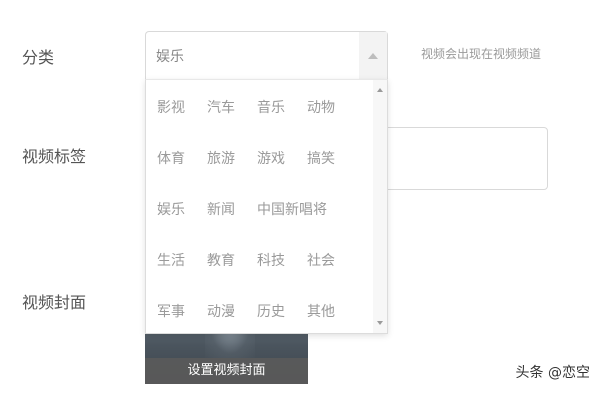 The height and width of the screenshot is (400, 600). What do you see at coordinates (282, 122) in the screenshot?
I see `option-yinyue: 音乐` at bounding box center [282, 122].